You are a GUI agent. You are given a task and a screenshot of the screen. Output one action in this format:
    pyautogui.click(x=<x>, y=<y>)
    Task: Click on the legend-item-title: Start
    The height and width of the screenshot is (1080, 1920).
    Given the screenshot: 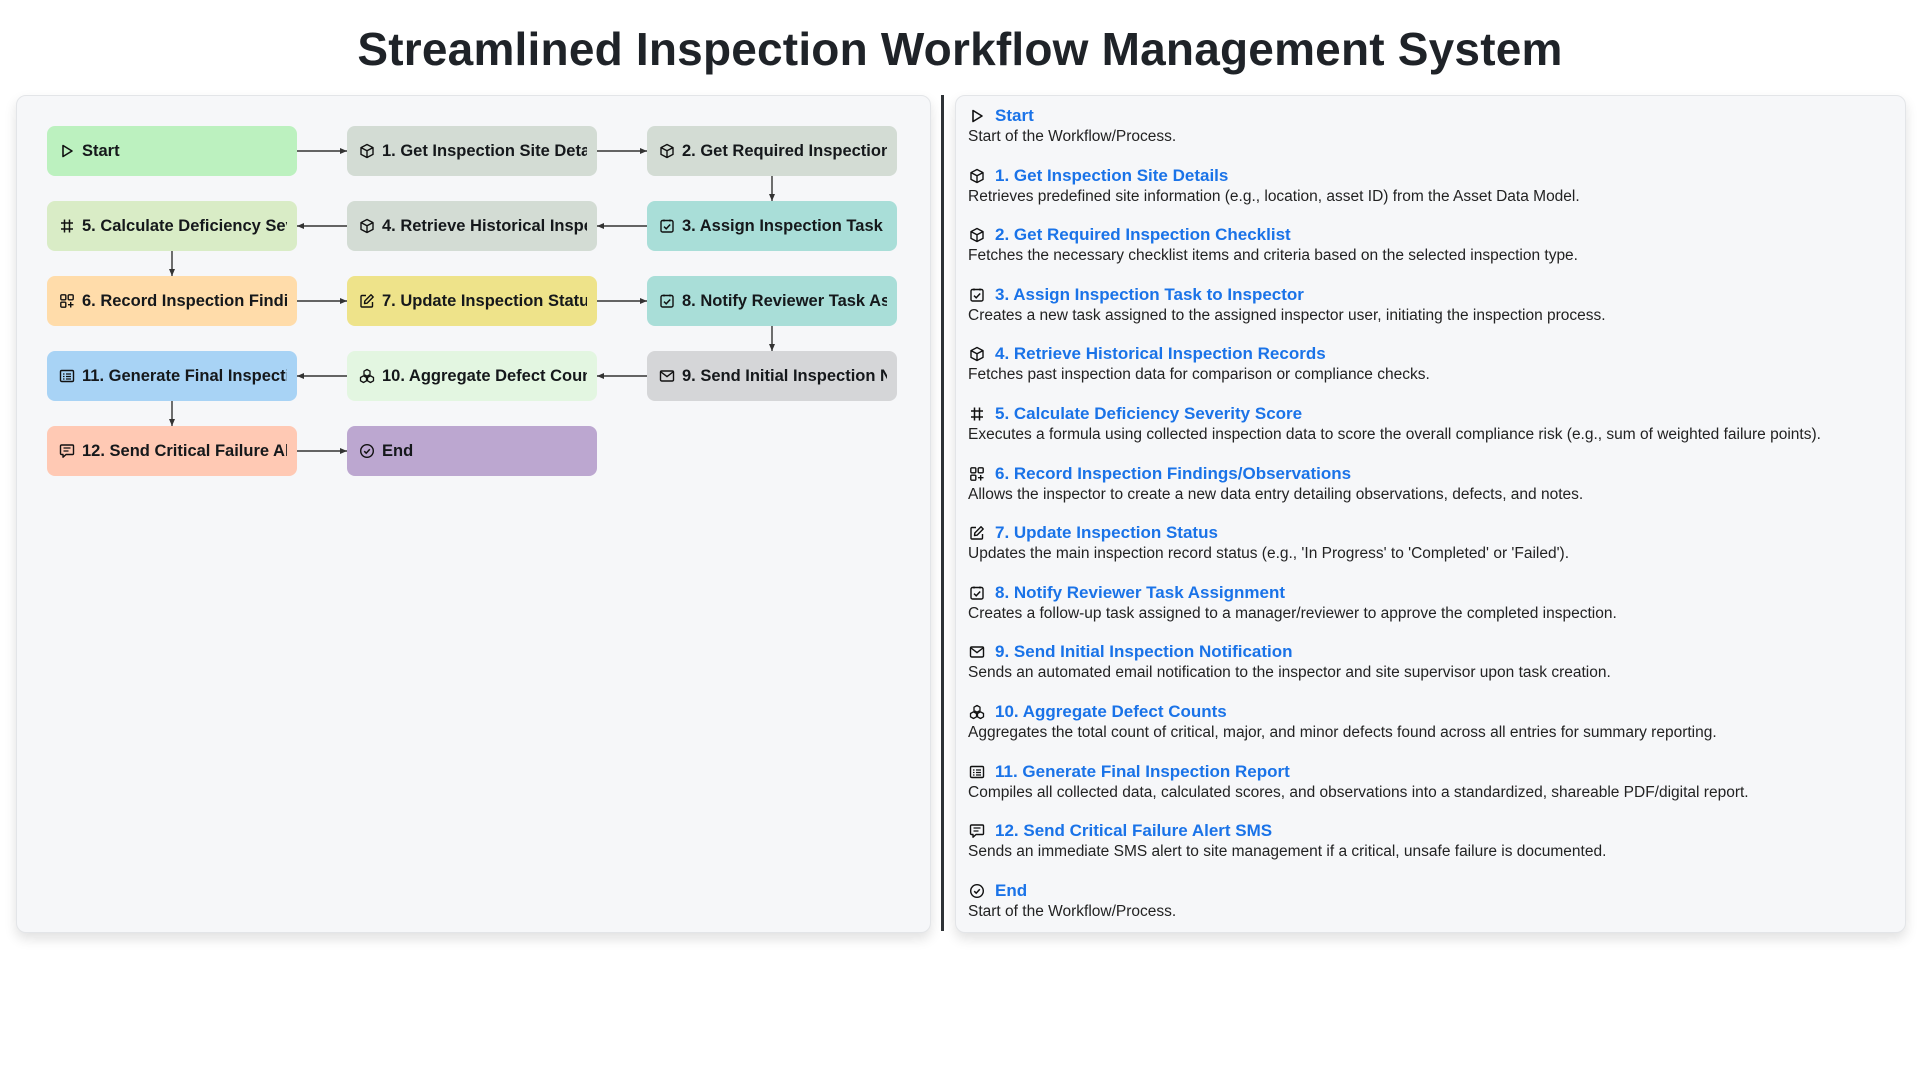 What is the action you would take?
    pyautogui.click(x=1014, y=115)
    